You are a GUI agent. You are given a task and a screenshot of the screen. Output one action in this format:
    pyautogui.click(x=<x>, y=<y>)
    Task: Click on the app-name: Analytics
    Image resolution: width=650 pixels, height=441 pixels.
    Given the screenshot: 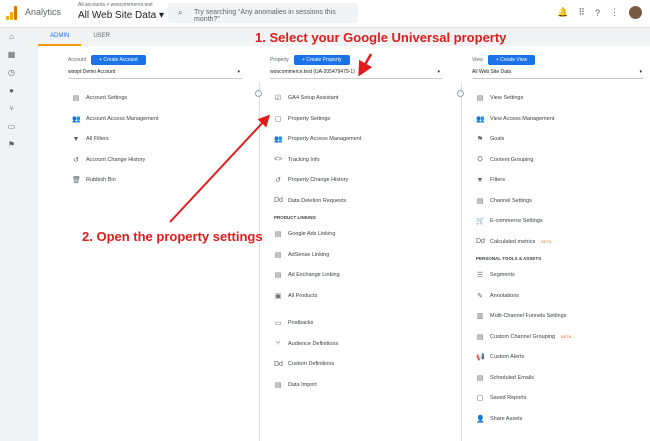 What is the action you would take?
    pyautogui.click(x=43, y=12)
    